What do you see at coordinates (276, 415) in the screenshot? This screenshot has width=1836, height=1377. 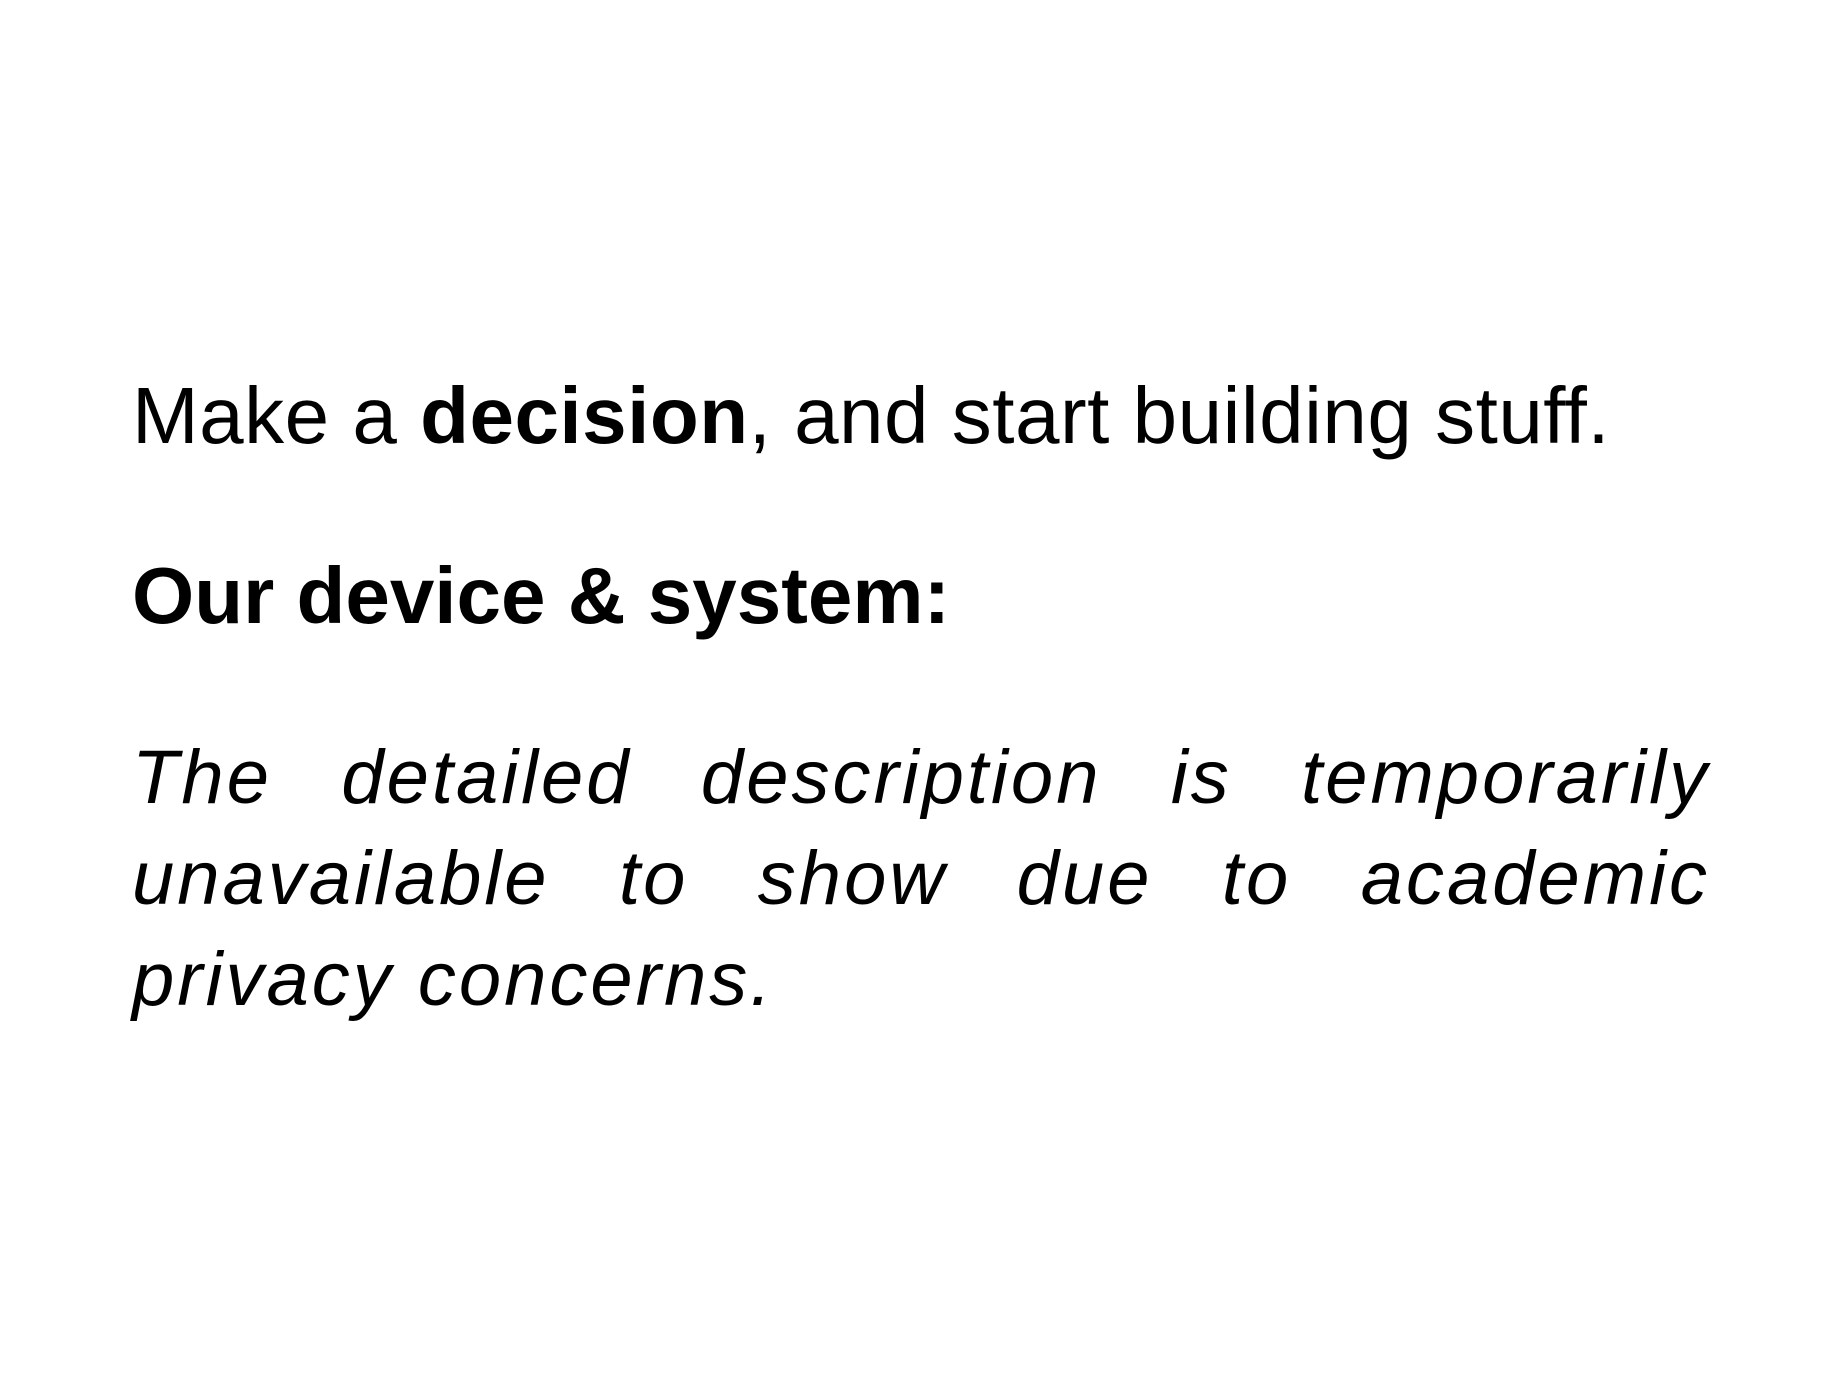 I see `intro-text-before: Make a` at bounding box center [276, 415].